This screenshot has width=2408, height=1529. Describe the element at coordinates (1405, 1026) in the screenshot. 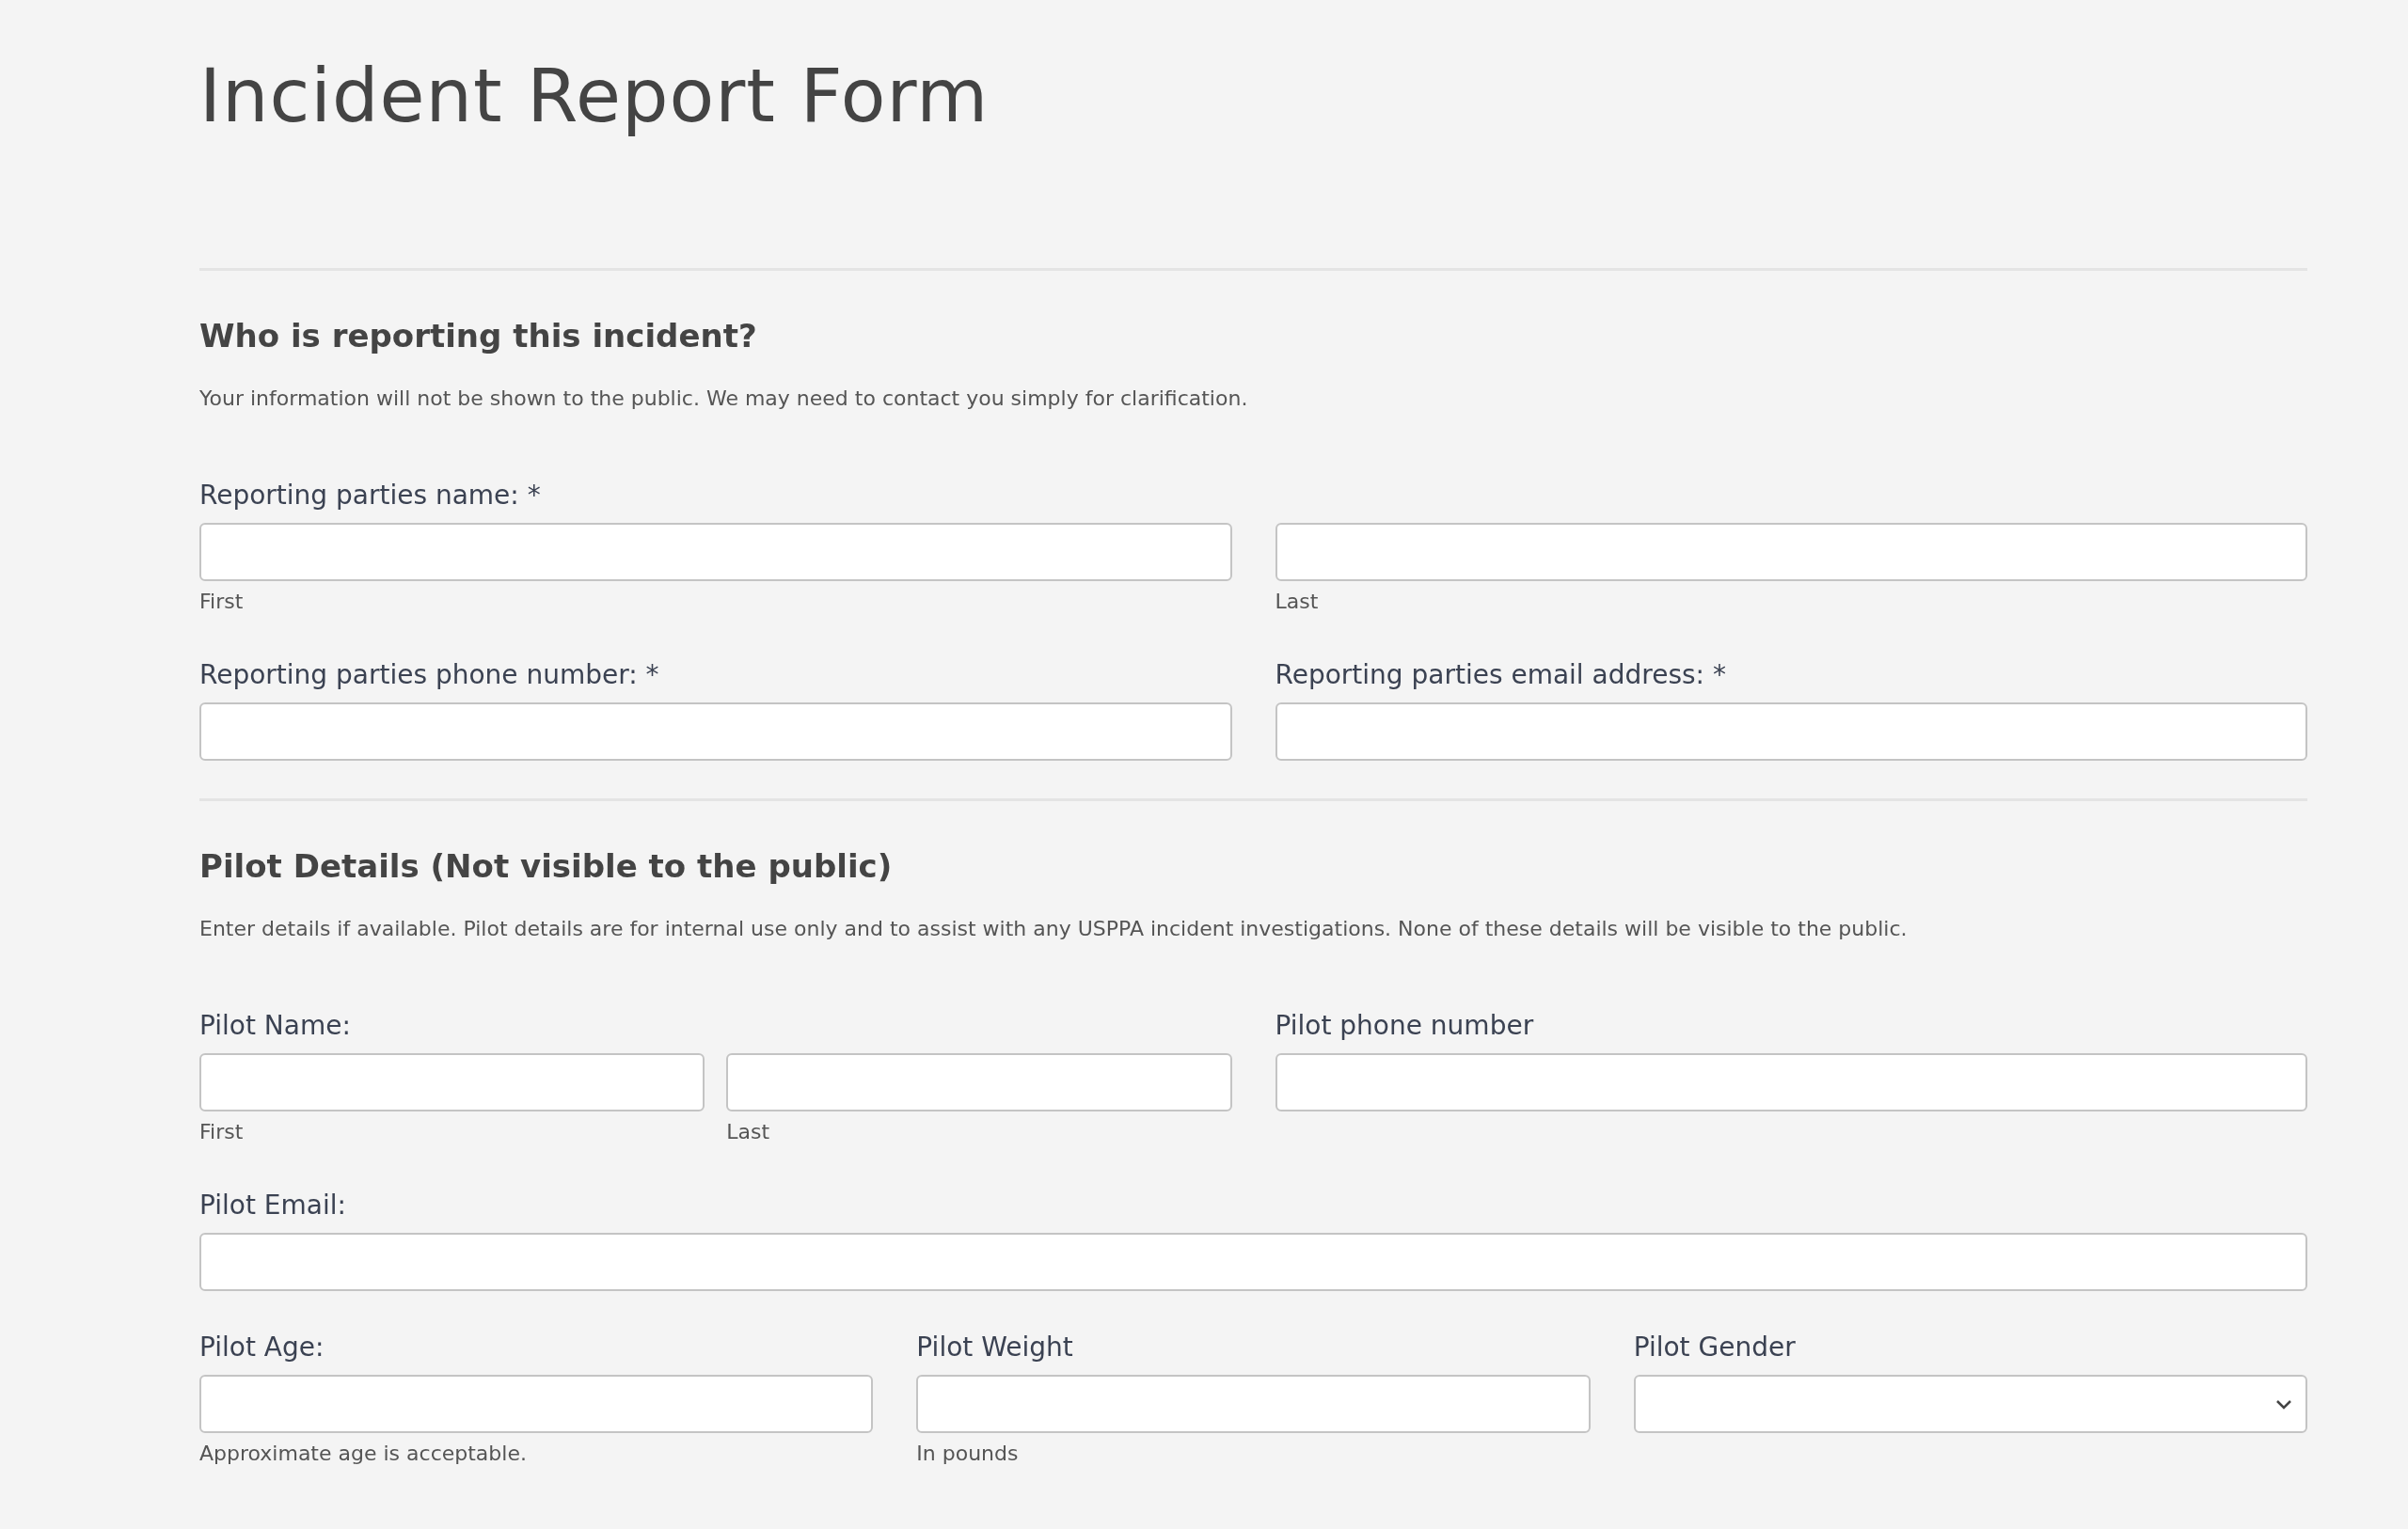

I see `field-label: Pilot phone number` at that location.